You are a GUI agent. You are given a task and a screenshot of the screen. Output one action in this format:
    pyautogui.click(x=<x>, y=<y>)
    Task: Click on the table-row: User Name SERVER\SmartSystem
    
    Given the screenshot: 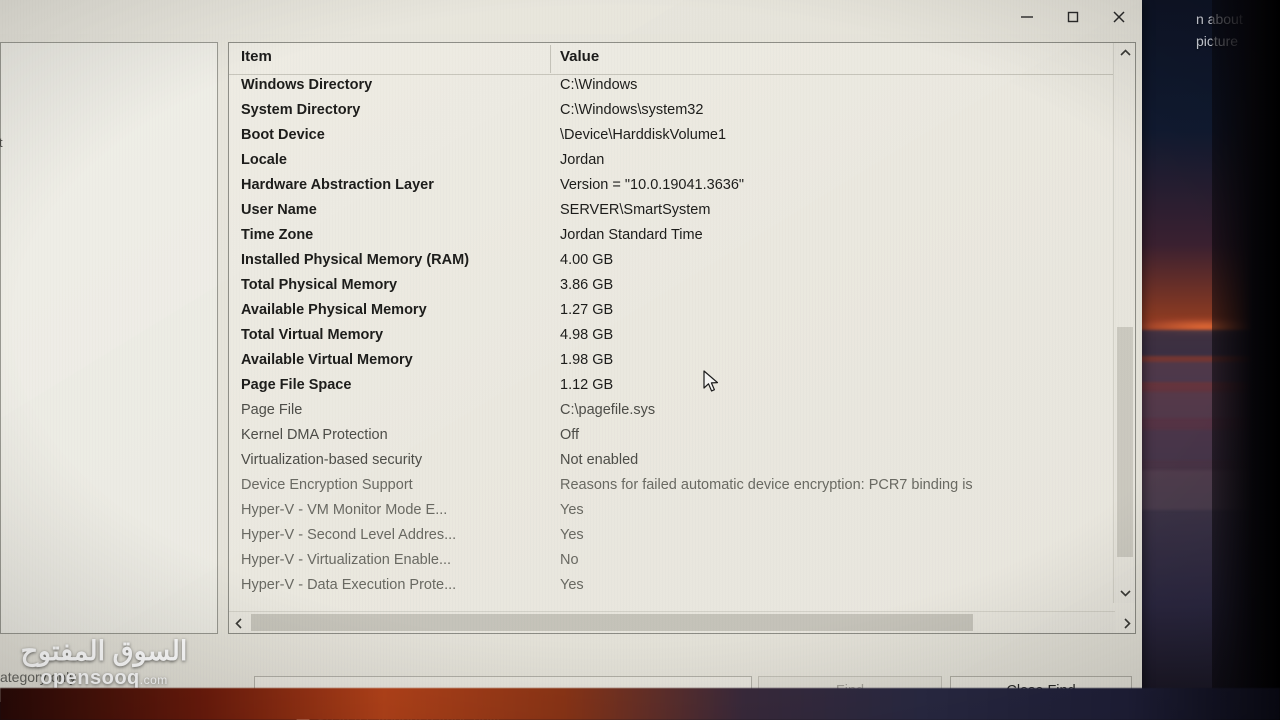 What is the action you would take?
    pyautogui.click(x=682, y=212)
    